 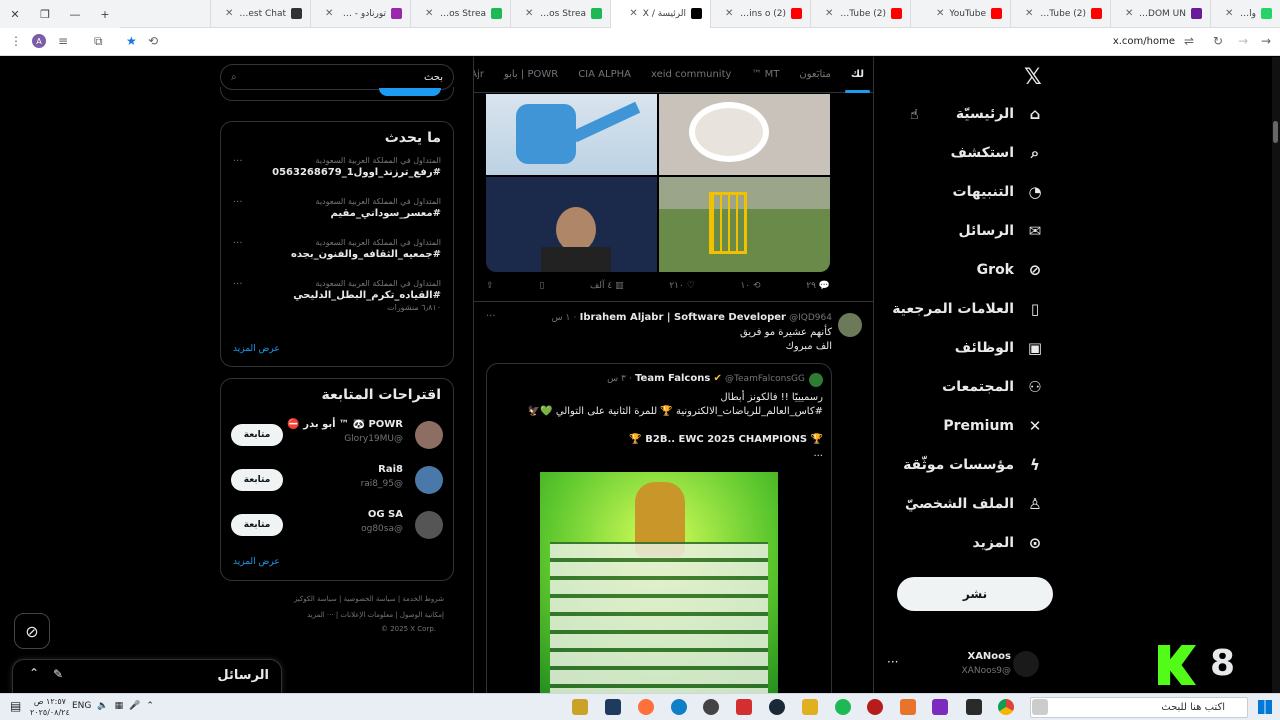 I want to click on chrome-icon, so click(x=1006, y=707).